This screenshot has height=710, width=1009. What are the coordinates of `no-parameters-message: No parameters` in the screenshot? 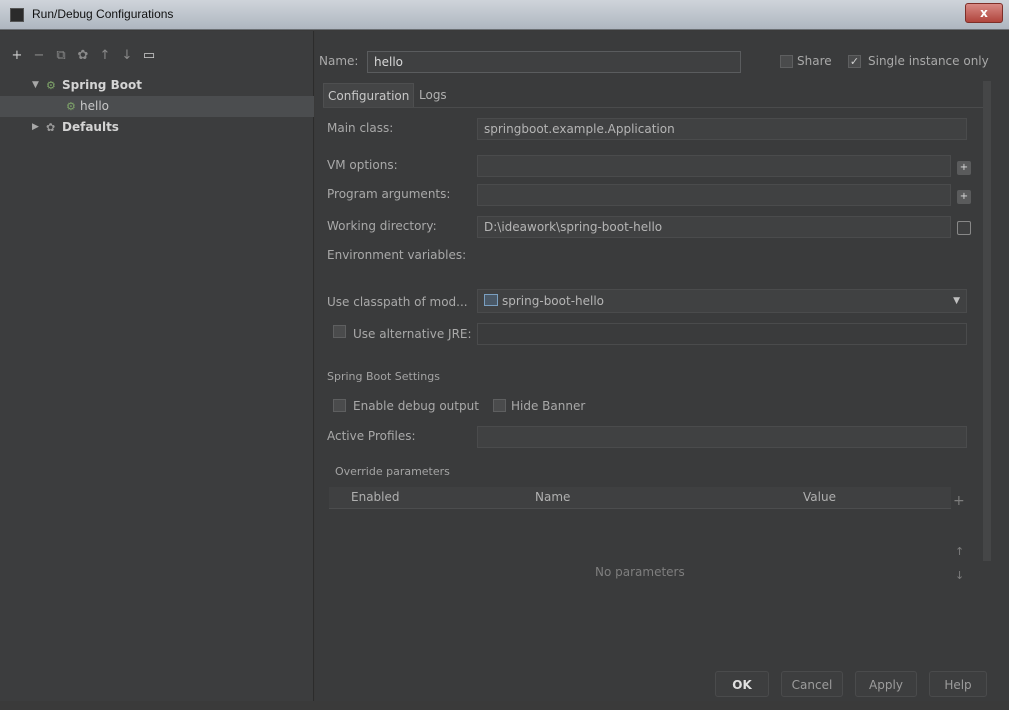 It's located at (640, 572).